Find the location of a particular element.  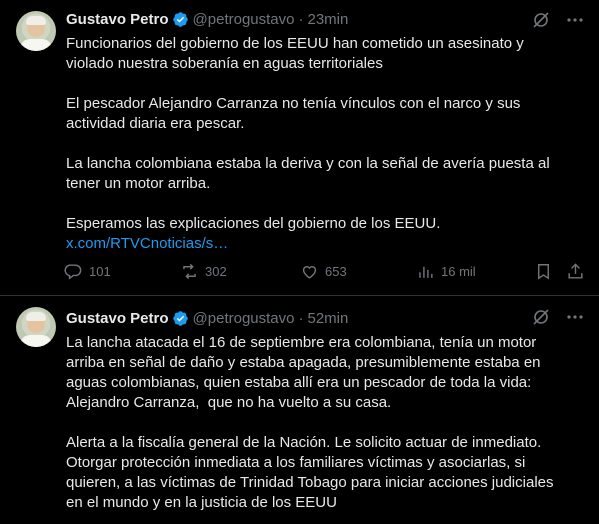

share-button is located at coordinates (575, 271).